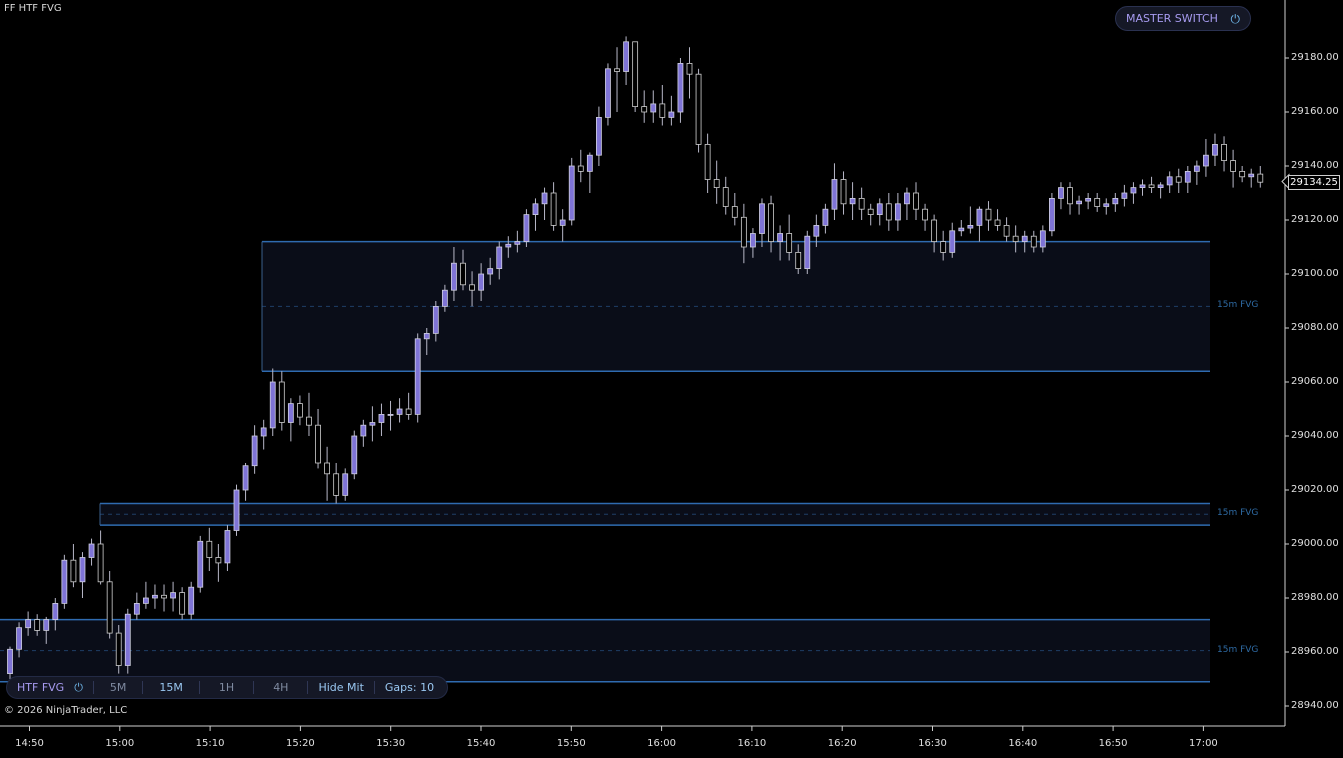 The height and width of the screenshot is (758, 1343). I want to click on tf-5m-button: 5M, so click(118, 687).